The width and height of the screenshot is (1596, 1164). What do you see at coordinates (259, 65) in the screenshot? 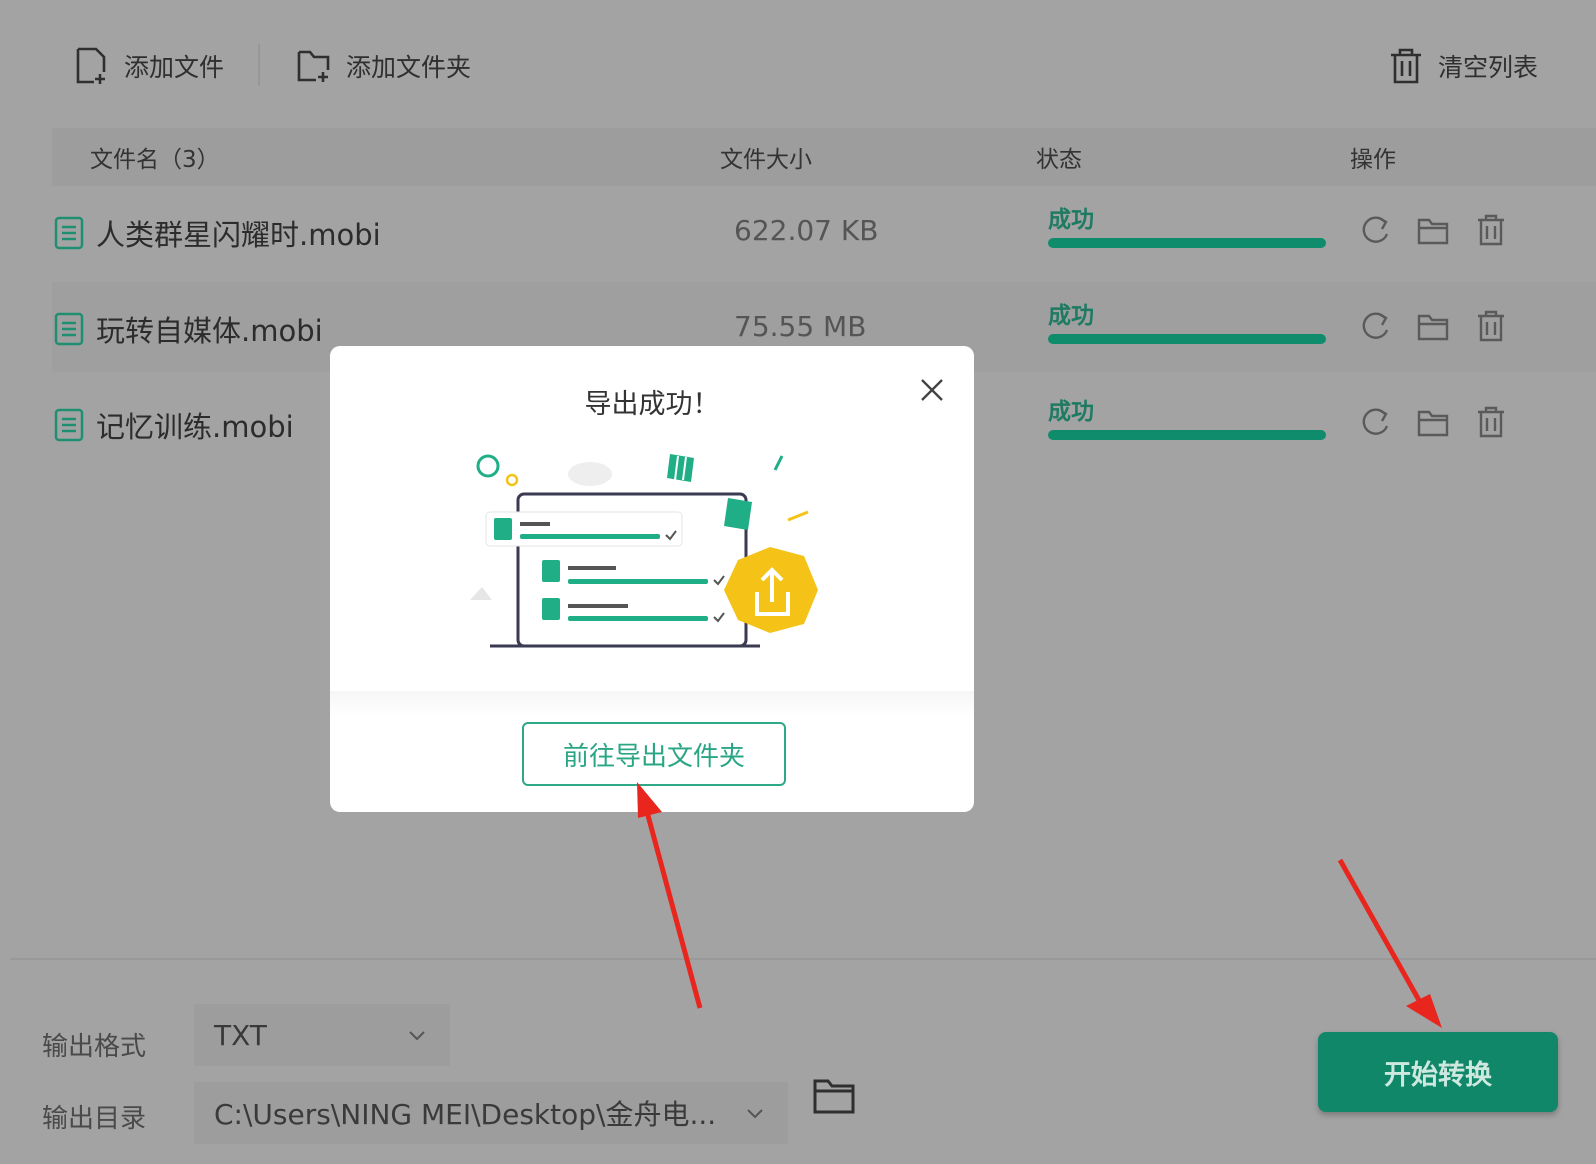
I see `toolbar-divider` at bounding box center [259, 65].